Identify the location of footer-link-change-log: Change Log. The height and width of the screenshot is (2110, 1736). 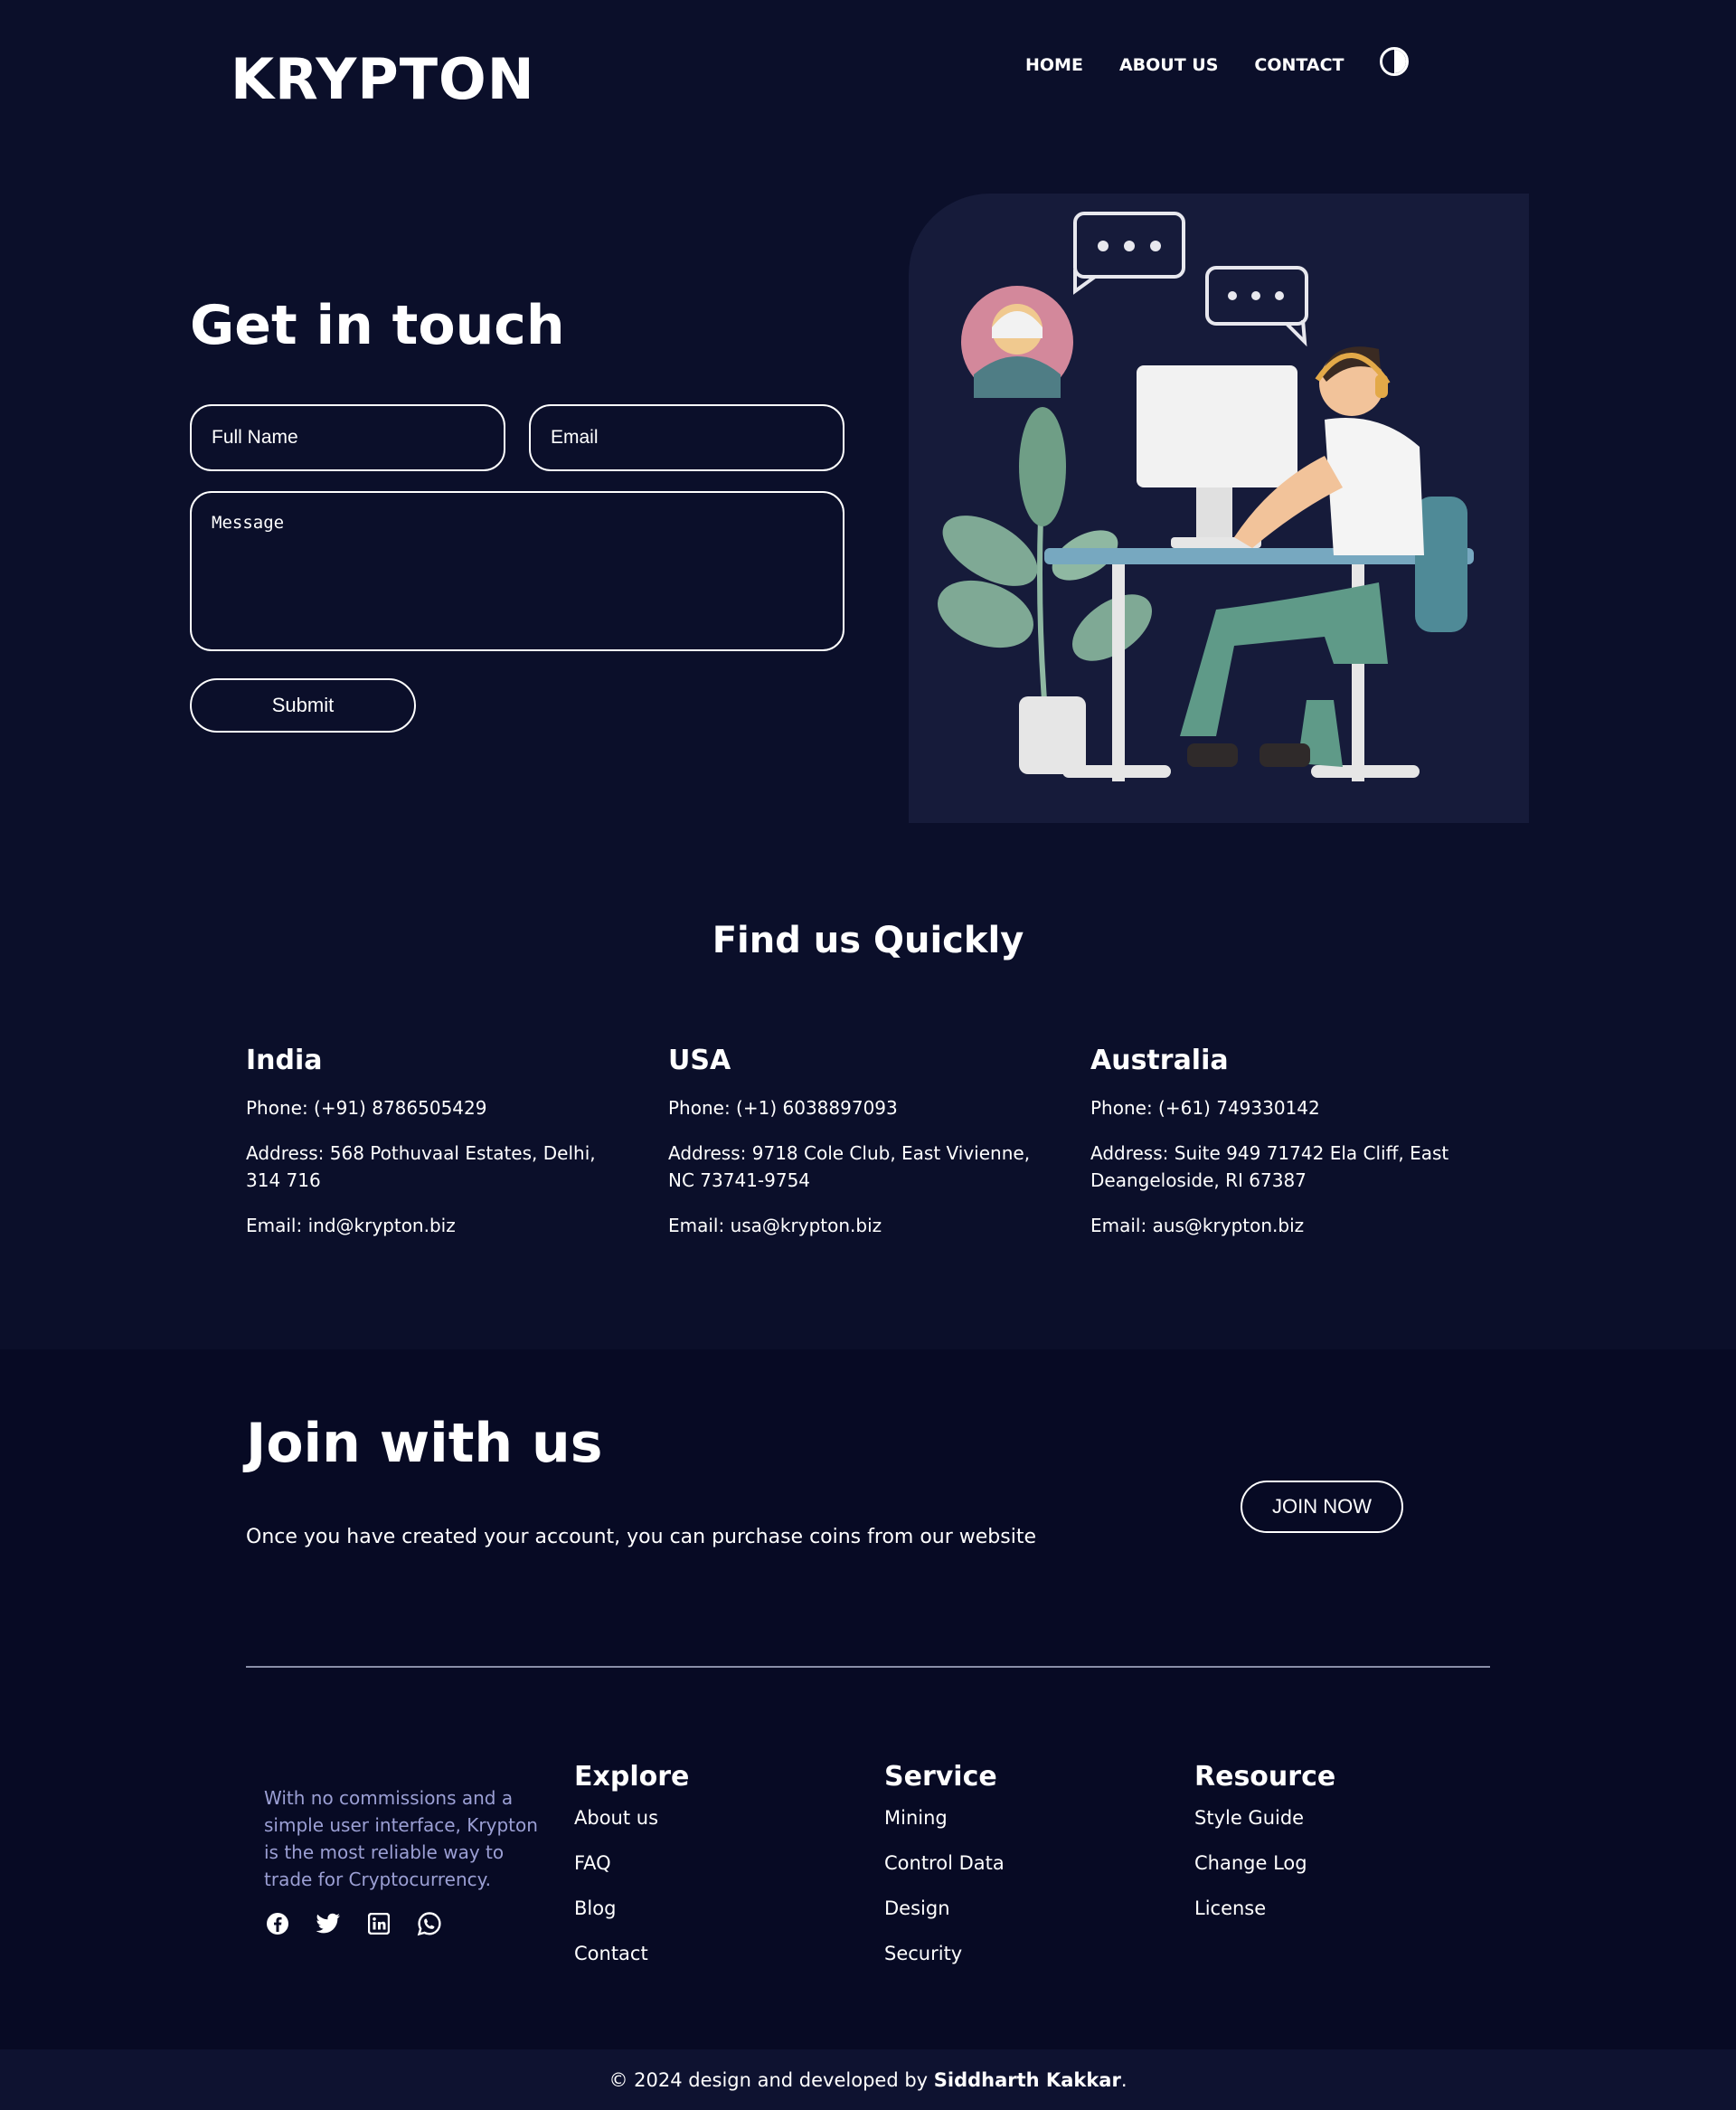
(1264, 1863).